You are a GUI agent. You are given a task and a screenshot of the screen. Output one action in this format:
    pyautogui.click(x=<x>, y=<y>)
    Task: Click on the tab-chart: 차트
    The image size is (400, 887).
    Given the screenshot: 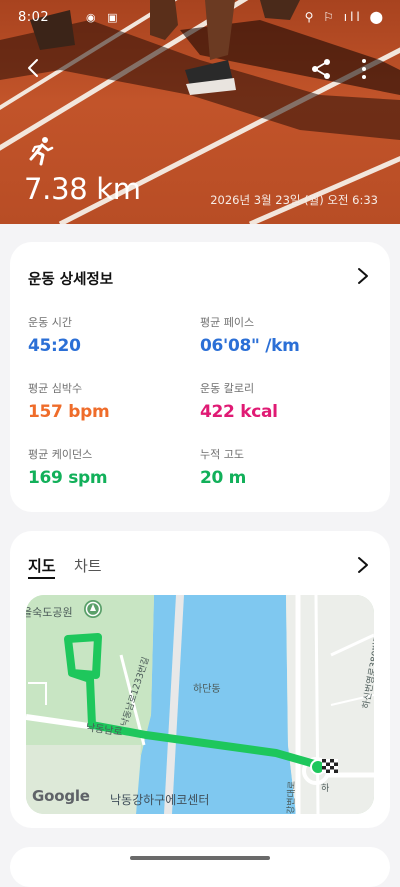 What is the action you would take?
    pyautogui.click(x=88, y=565)
    